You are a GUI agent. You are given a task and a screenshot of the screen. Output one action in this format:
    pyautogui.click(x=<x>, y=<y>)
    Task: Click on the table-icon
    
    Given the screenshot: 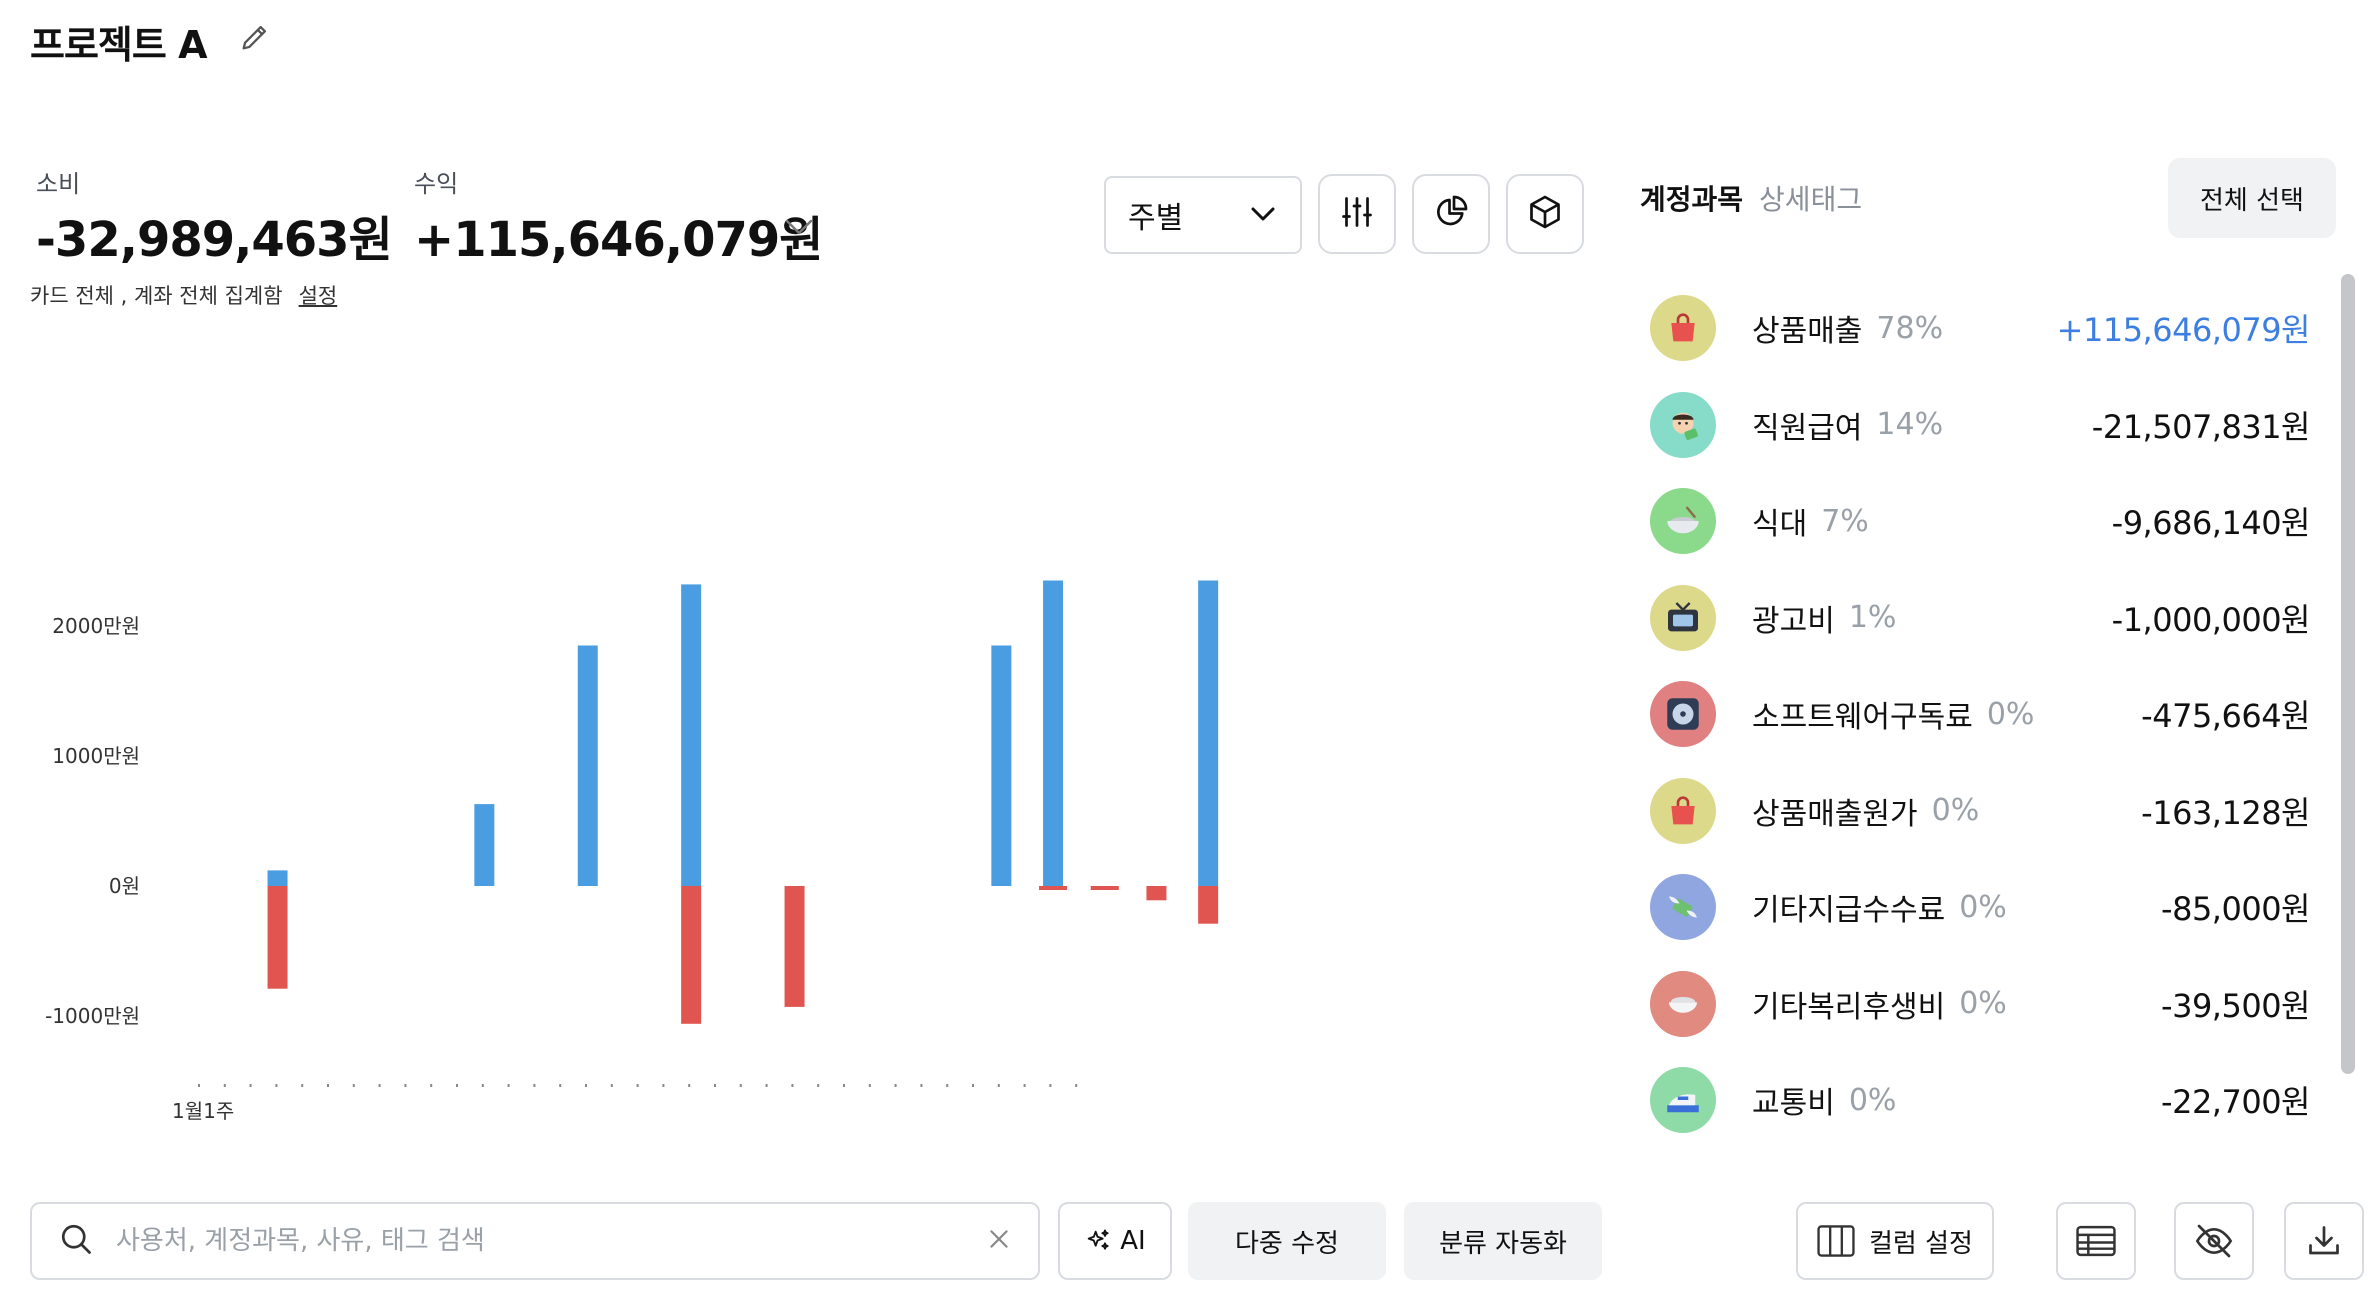 What is the action you would take?
    pyautogui.click(x=2096, y=1241)
    